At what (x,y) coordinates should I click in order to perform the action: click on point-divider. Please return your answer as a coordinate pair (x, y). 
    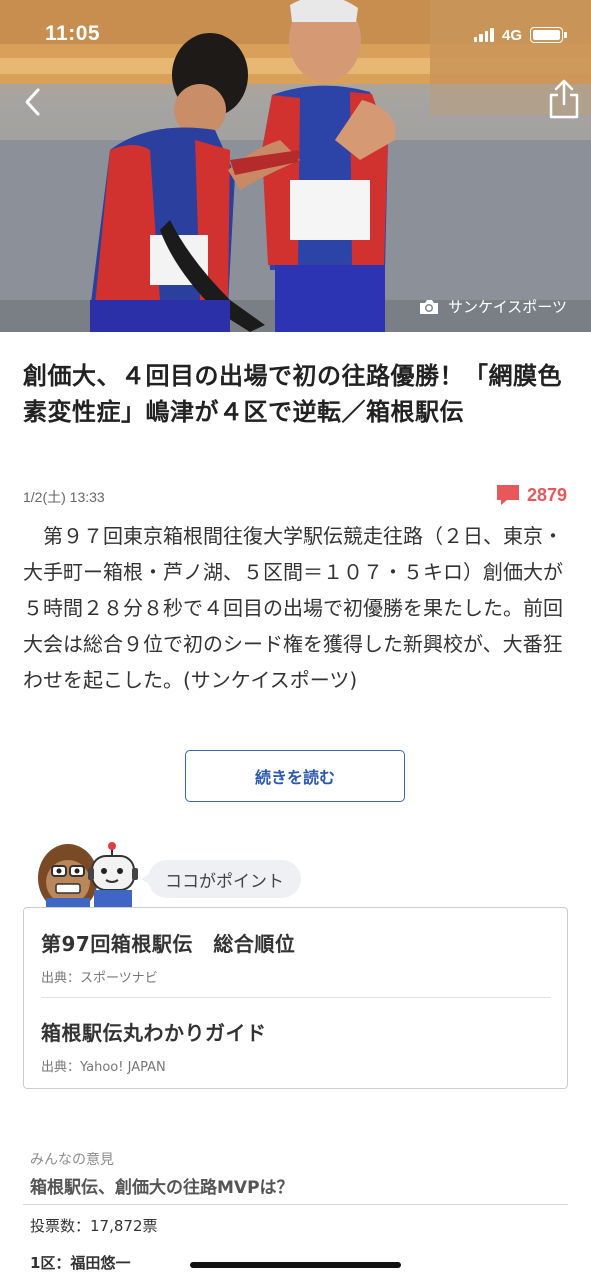
    Looking at the image, I should click on (296, 997).